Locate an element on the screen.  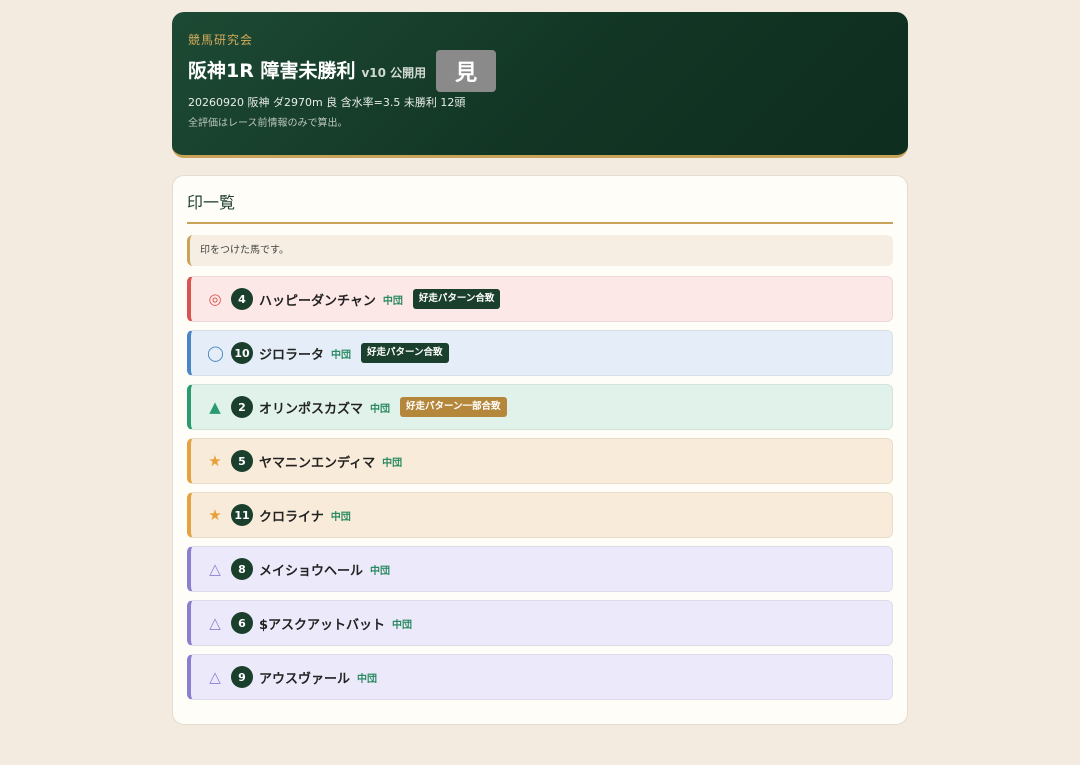
horse-row: △ 6 $アスクアットバット 中団 is located at coordinates (540, 623).